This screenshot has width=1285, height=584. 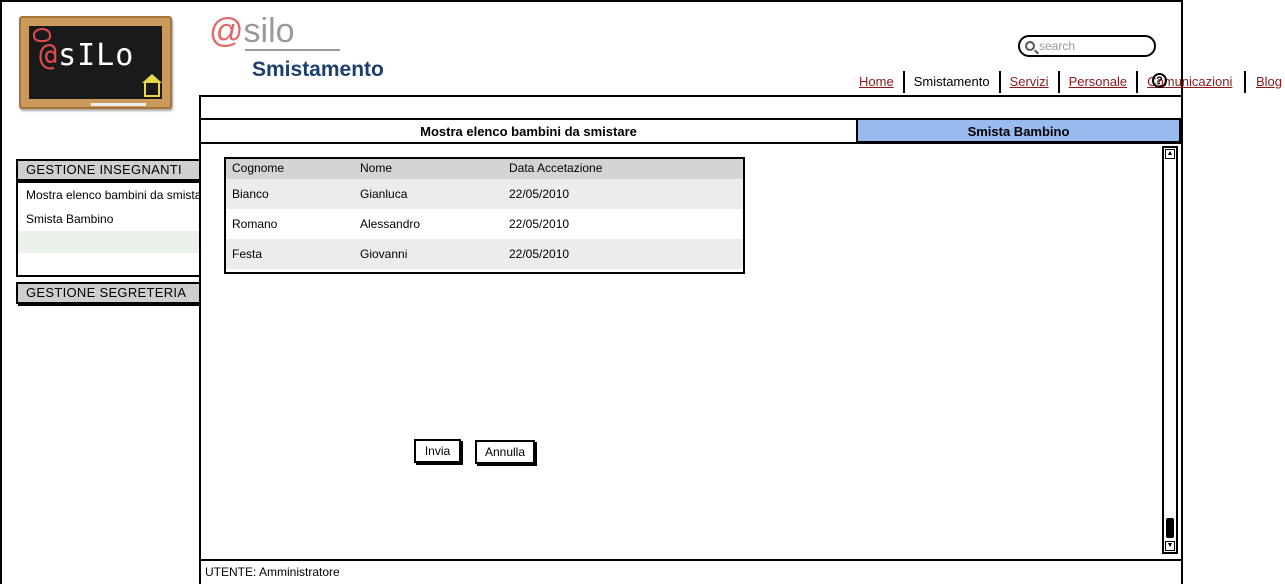 What do you see at coordinates (108, 219) in the screenshot?
I see `sidebar-item-smista-bambino: Smista Bambino` at bounding box center [108, 219].